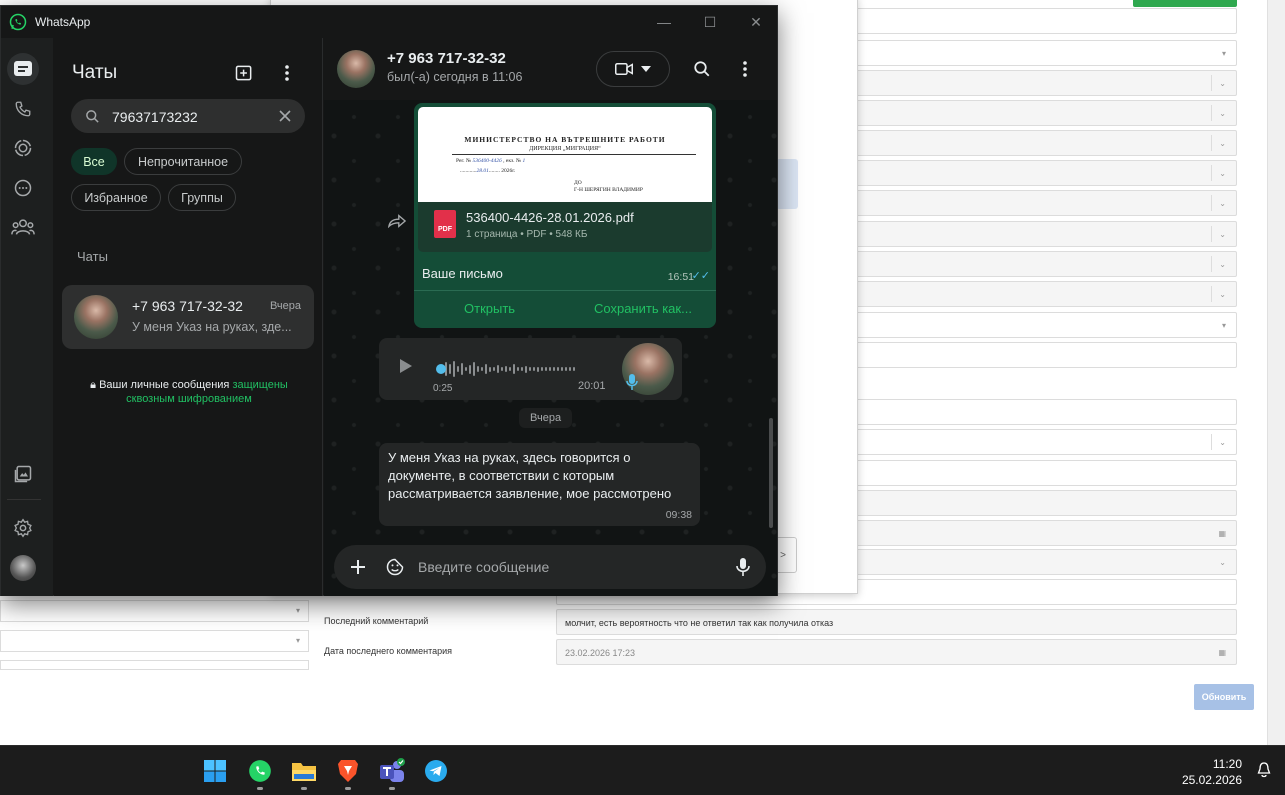  I want to click on read-ticks-icon: ✓✓, so click(700, 276).